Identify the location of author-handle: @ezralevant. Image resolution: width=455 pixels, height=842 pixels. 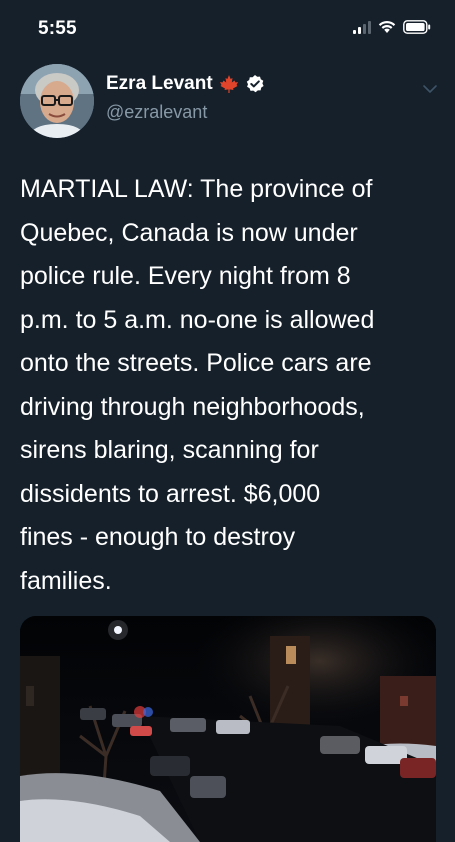
(156, 112).